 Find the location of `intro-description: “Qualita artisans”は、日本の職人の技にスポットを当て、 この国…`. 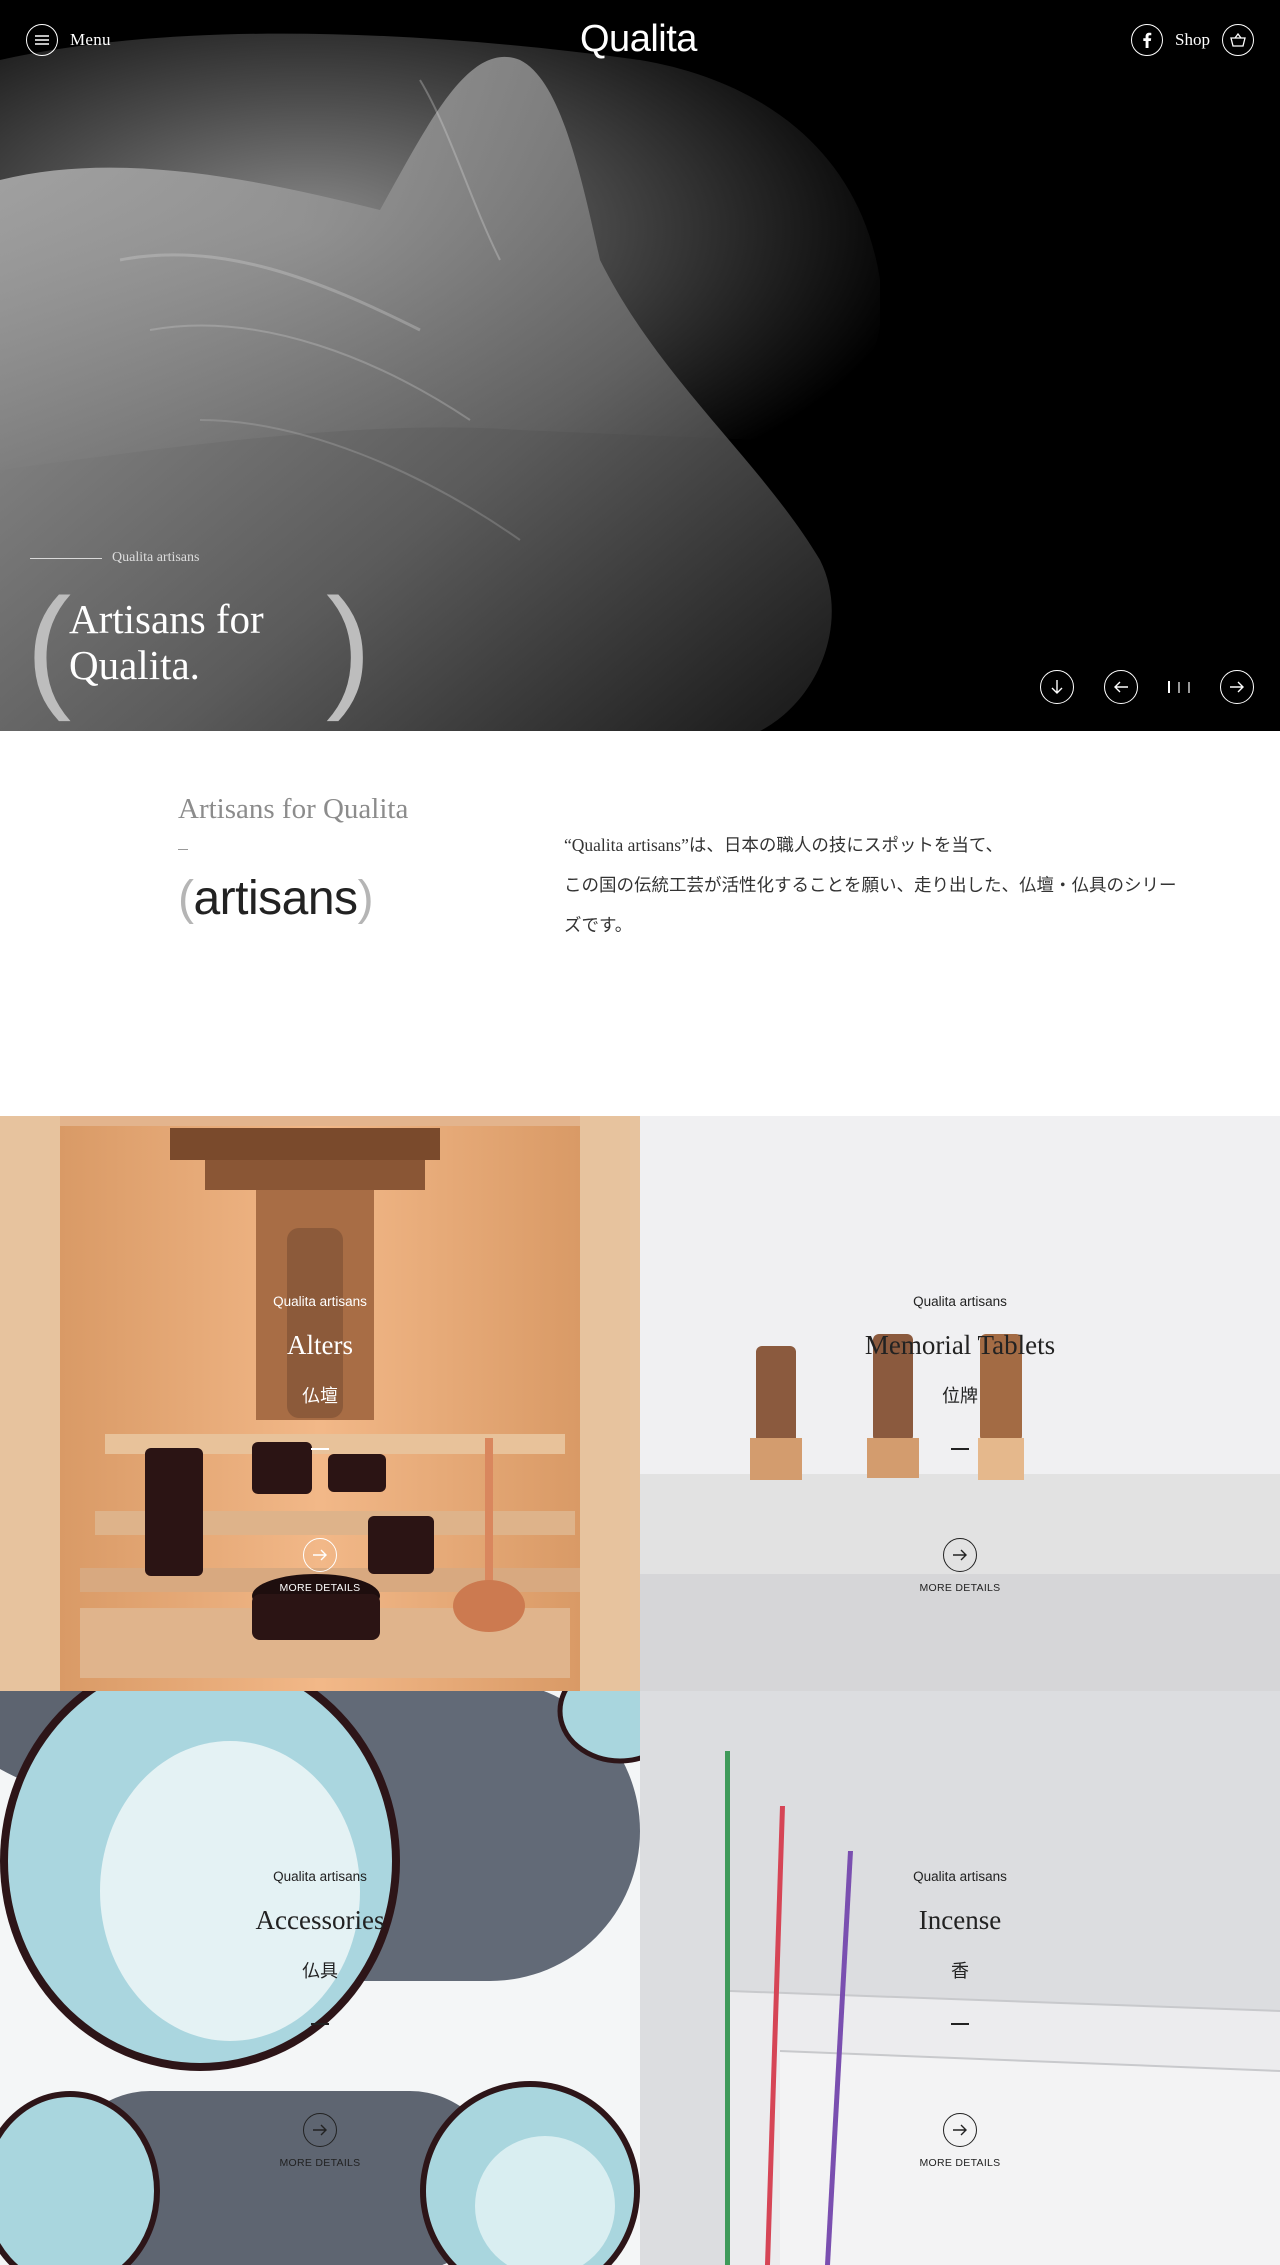

intro-description: “Qualita artisans”は、日本の職人の技にスポットを当て、 この国… is located at coordinates (894, 885).